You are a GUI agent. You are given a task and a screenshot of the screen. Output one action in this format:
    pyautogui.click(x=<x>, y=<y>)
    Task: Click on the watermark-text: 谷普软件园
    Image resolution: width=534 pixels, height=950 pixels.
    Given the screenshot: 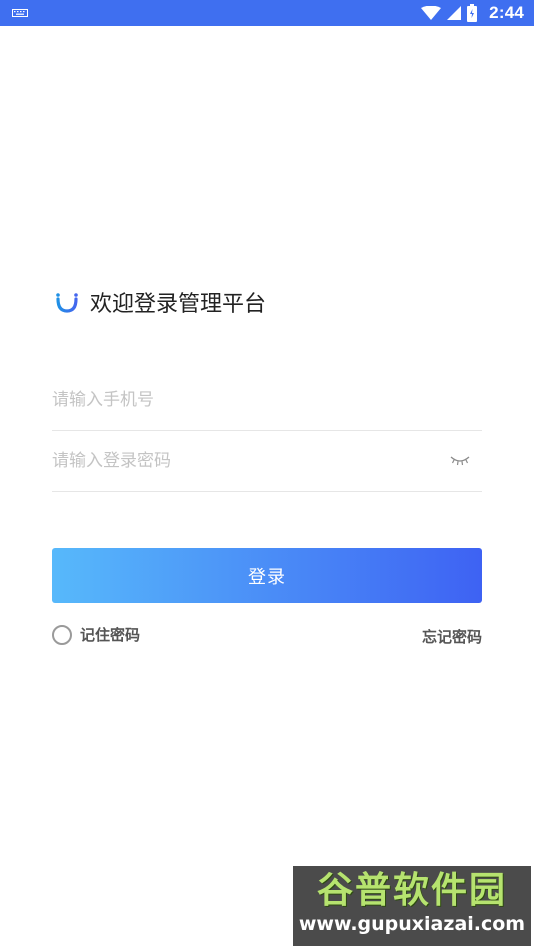 What is the action you would take?
    pyautogui.click(x=411, y=890)
    